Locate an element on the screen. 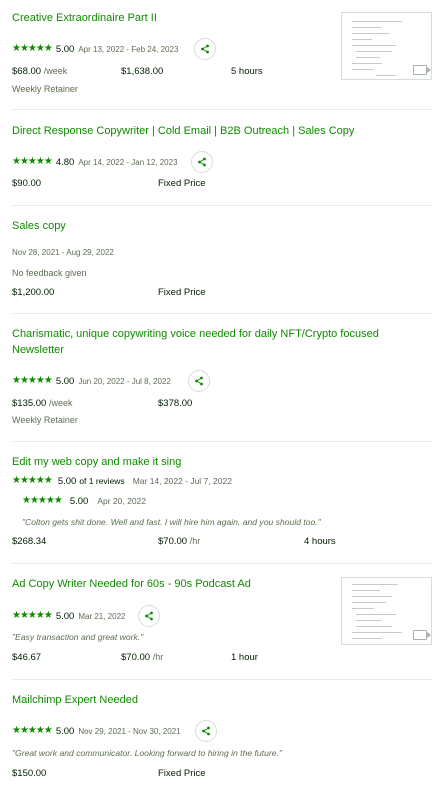 This screenshot has width=442, height=795. total-earned: $1,638.00 is located at coordinates (142, 71).